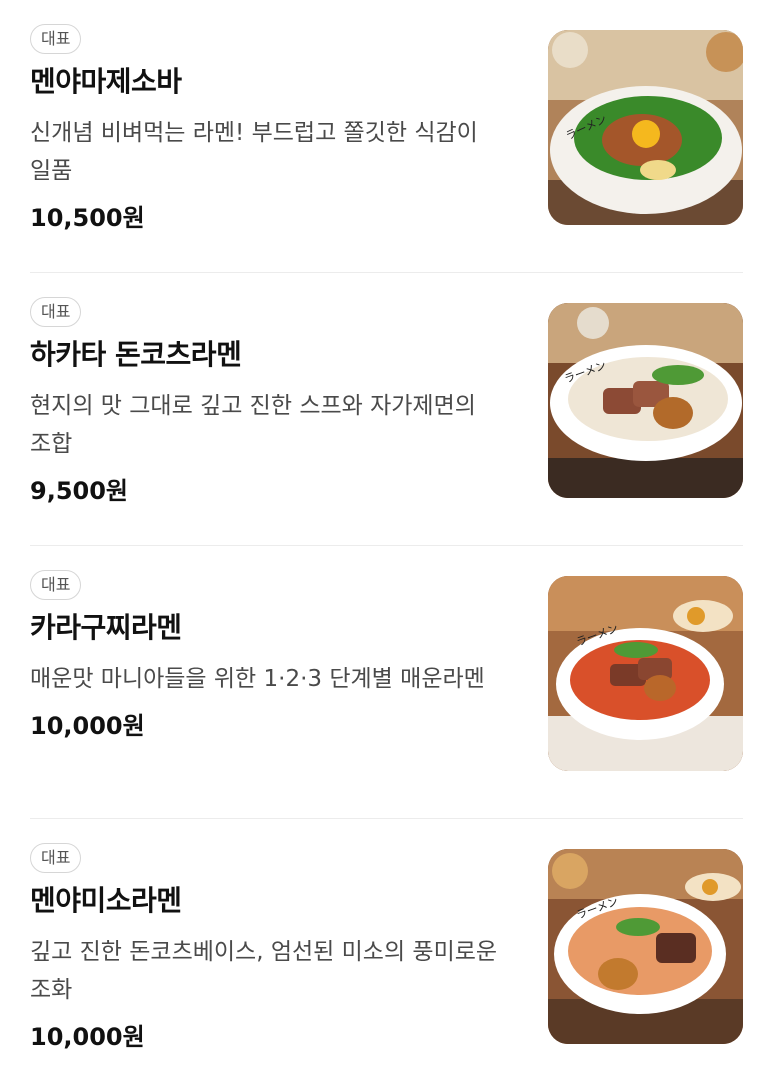  I want to click on tonkotsu-photo-illustration: ラーメン, so click(645, 400).